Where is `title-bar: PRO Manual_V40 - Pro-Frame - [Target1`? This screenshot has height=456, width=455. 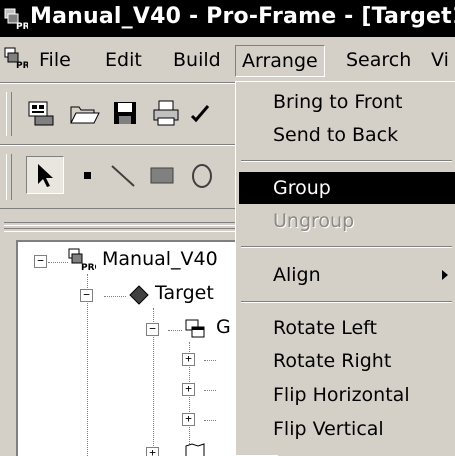 title-bar: PRO Manual_V40 - Pro-Frame - [Target1 is located at coordinates (227, 18).